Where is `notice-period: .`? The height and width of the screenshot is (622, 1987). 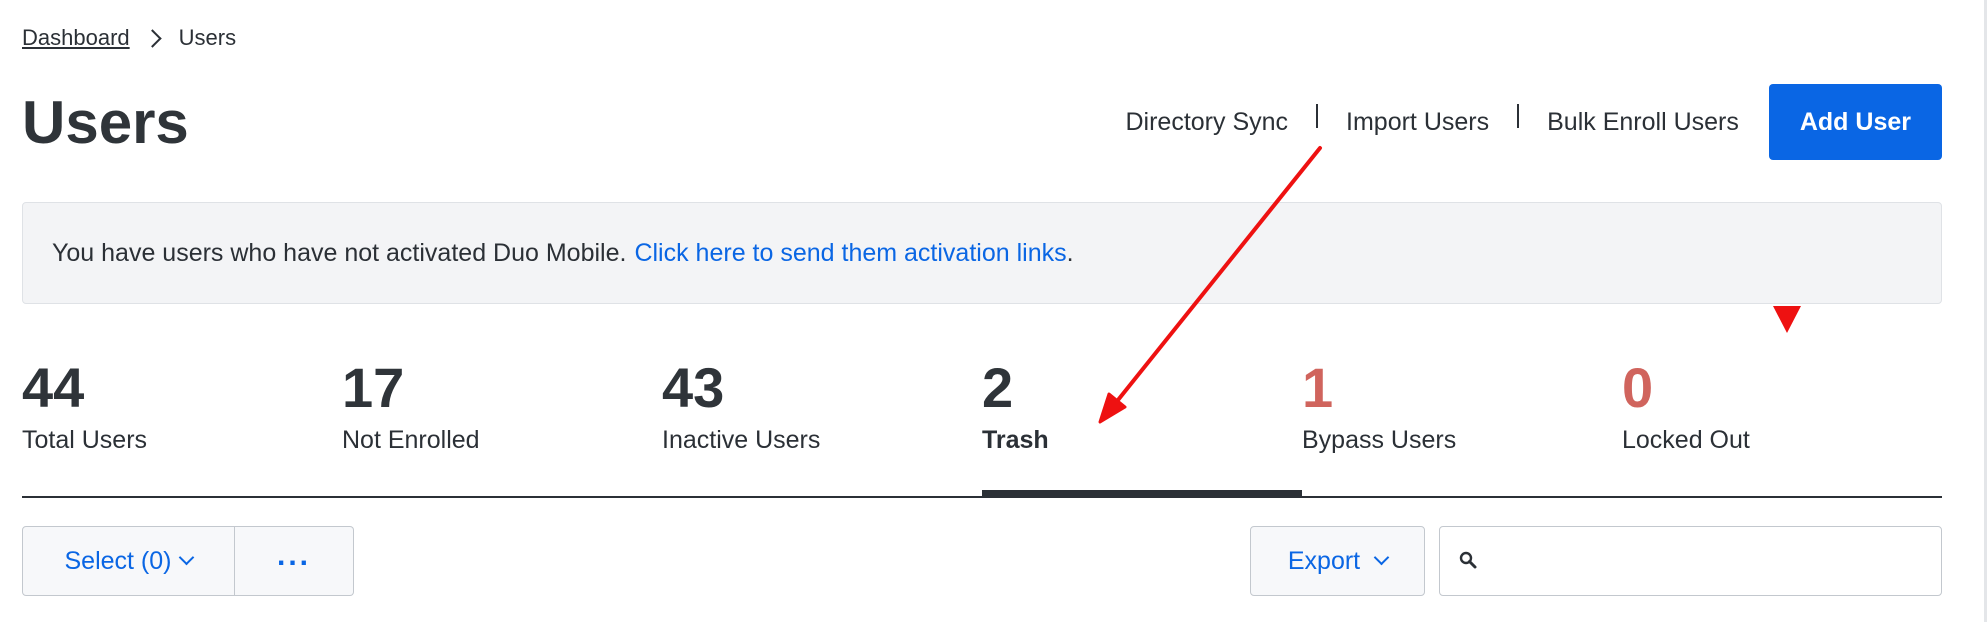 notice-period: . is located at coordinates (1070, 252).